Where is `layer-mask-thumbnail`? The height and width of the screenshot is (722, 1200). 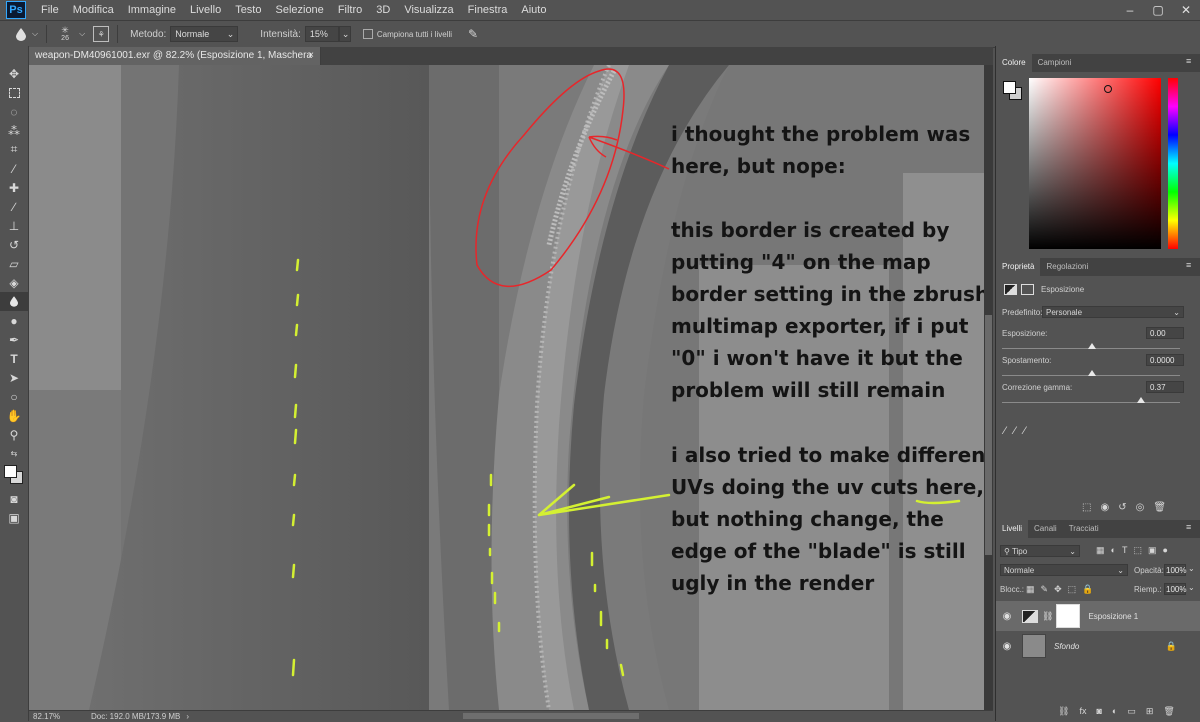
layer-mask-thumbnail is located at coordinates (1068, 616).